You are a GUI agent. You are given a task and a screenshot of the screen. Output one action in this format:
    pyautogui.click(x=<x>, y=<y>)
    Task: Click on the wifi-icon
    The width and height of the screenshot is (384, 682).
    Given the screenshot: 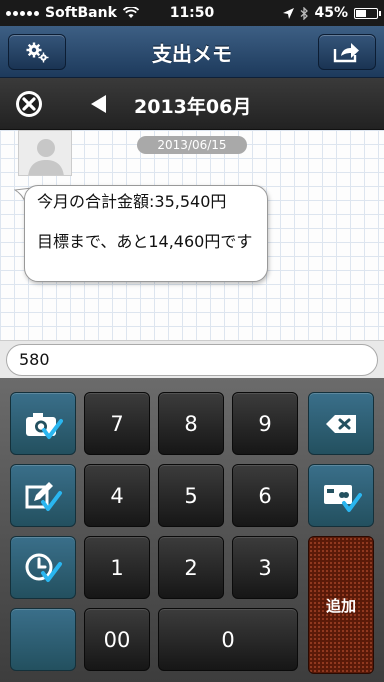 What is the action you would take?
    pyautogui.click(x=130, y=12)
    